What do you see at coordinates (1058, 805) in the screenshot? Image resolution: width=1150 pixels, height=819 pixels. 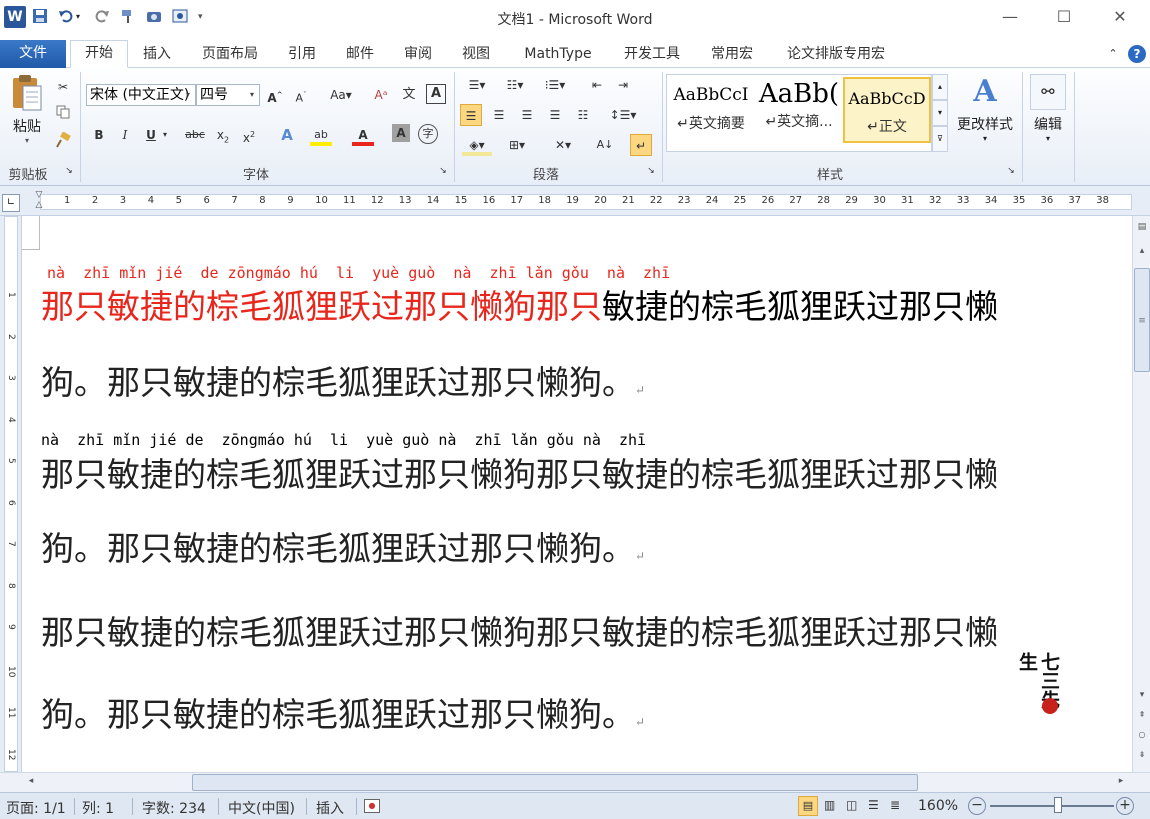 I see `zoom-slider-thumb` at bounding box center [1058, 805].